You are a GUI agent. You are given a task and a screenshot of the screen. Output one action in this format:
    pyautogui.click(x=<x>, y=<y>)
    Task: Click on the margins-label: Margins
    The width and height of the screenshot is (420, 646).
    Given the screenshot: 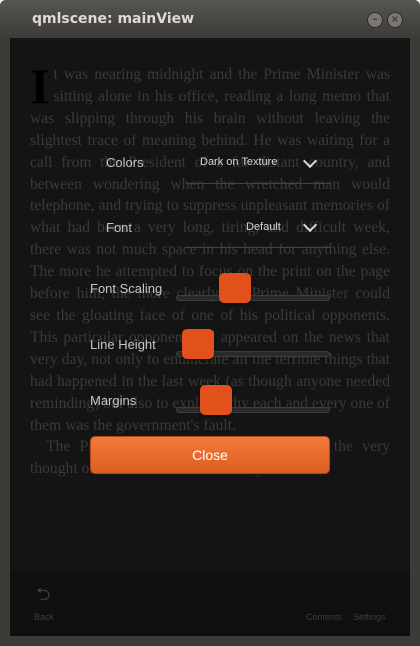 What is the action you would take?
    pyautogui.click(x=113, y=400)
    